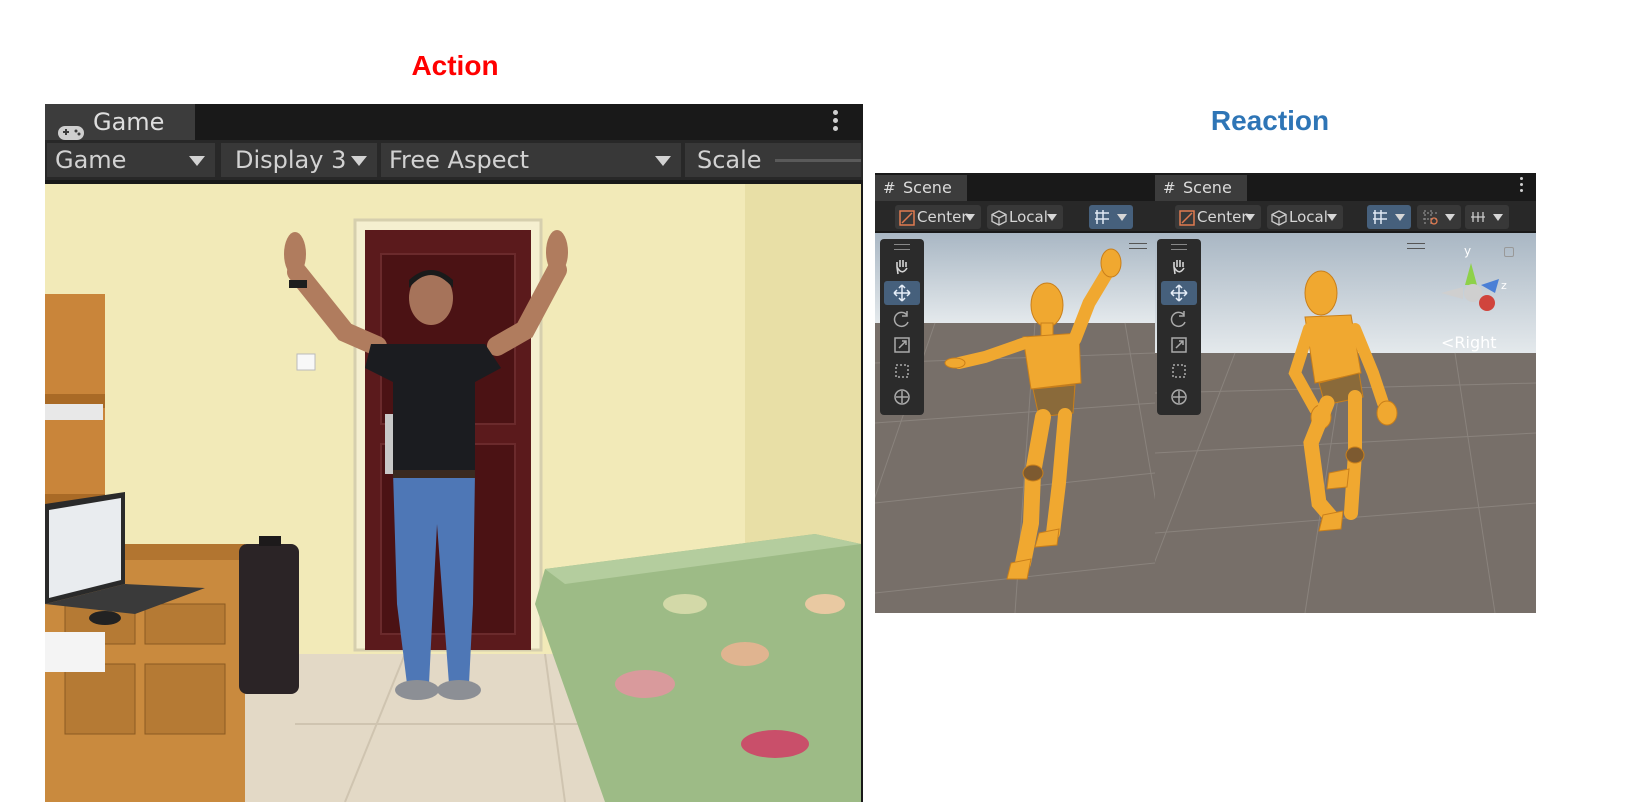 The width and height of the screenshot is (1645, 810). Describe the element at coordinates (131, 160) in the screenshot. I see `view-select: Game` at that location.